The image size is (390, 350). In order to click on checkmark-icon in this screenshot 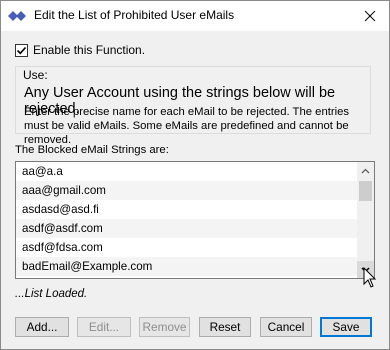, I will do `click(21, 50)`.